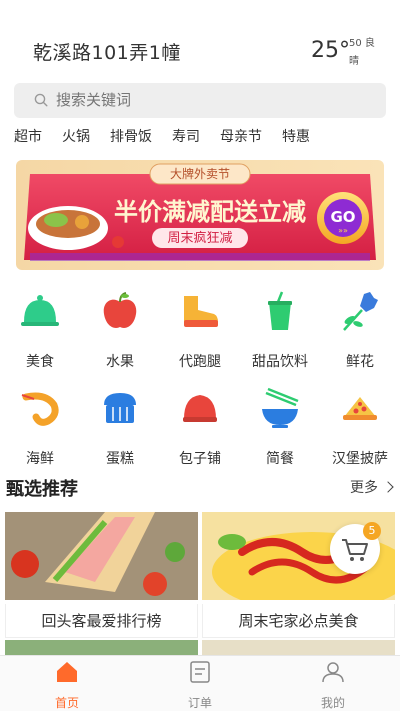 The height and width of the screenshot is (711, 400). Describe the element at coordinates (364, 488) in the screenshot. I see `more-label: 更多` at that location.